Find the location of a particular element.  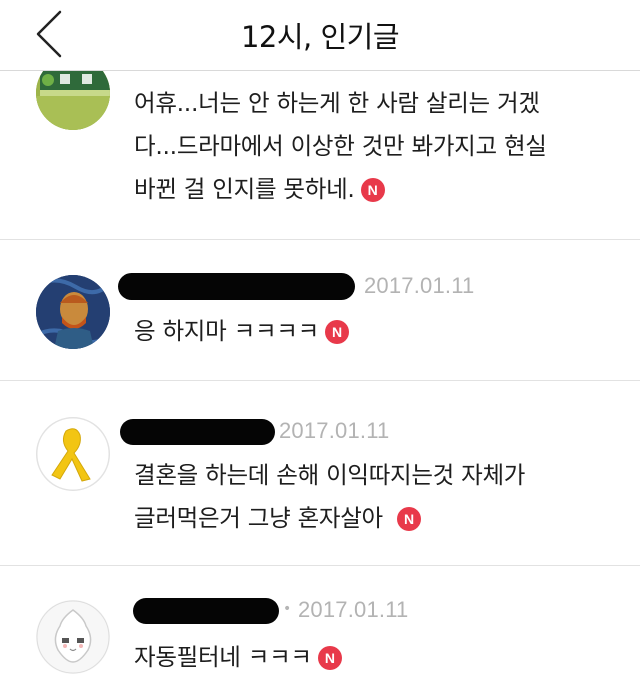

comment-text: 응 하지마 ㅋㅋㅋㅋ N is located at coordinates (241, 331).